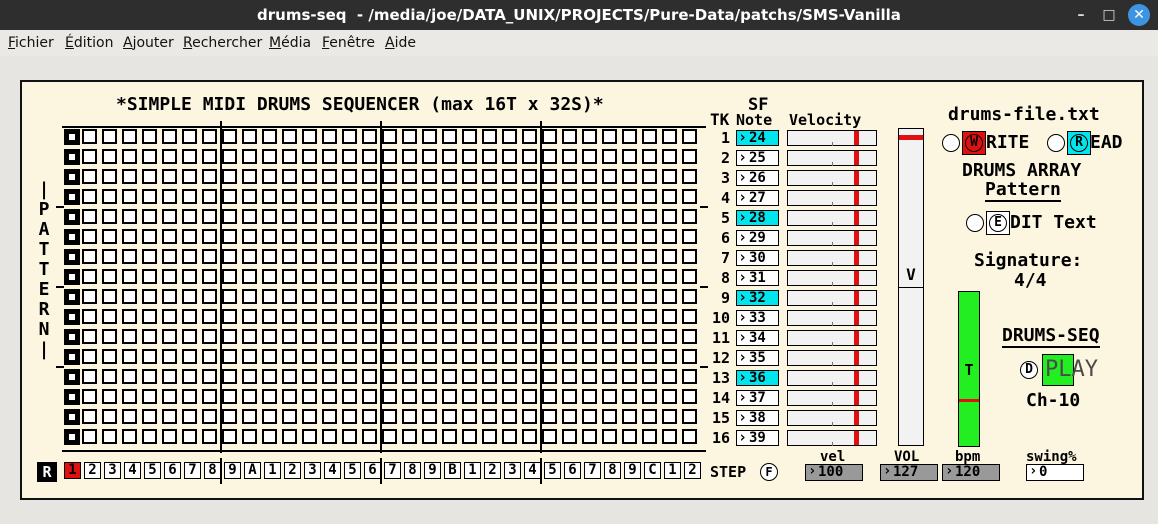  Describe the element at coordinates (312, 470) in the screenshot. I see `step-indicator: 3` at that location.